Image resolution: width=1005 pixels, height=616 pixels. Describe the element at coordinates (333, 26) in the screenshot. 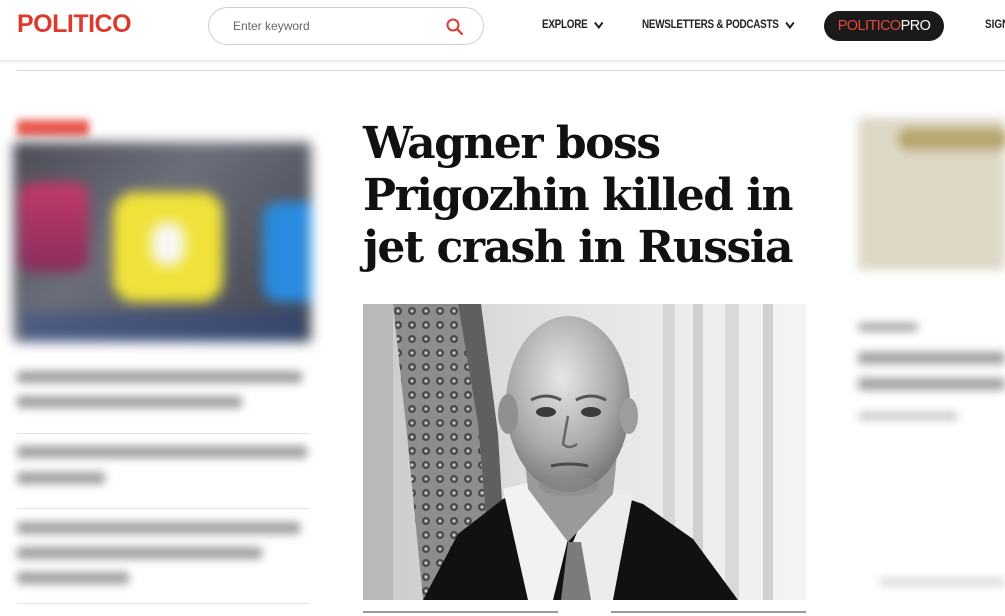

I see `search-input` at that location.